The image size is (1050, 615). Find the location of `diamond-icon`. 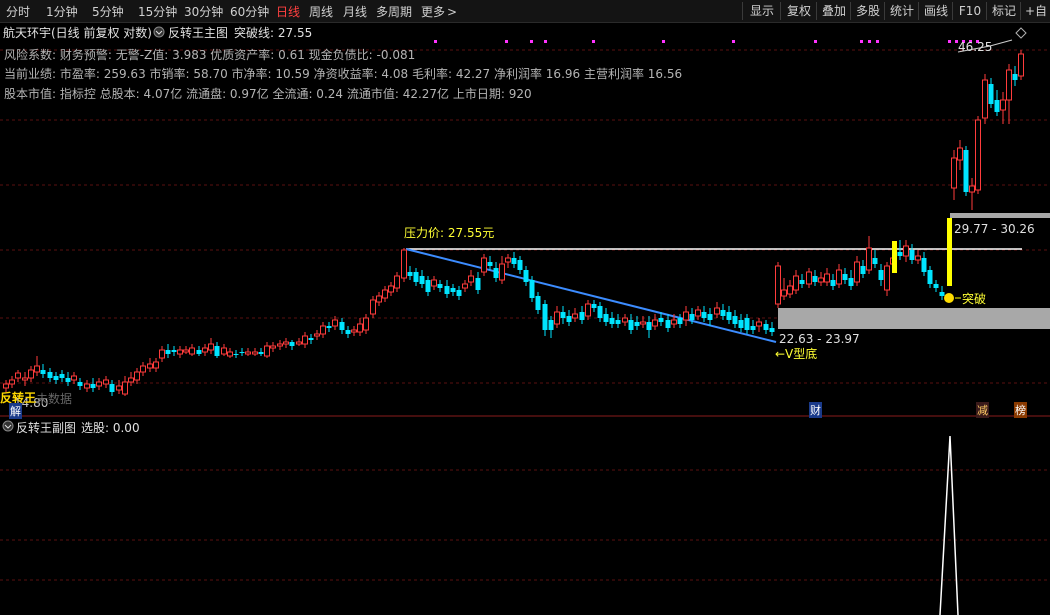

diamond-icon is located at coordinates (1021, 33).